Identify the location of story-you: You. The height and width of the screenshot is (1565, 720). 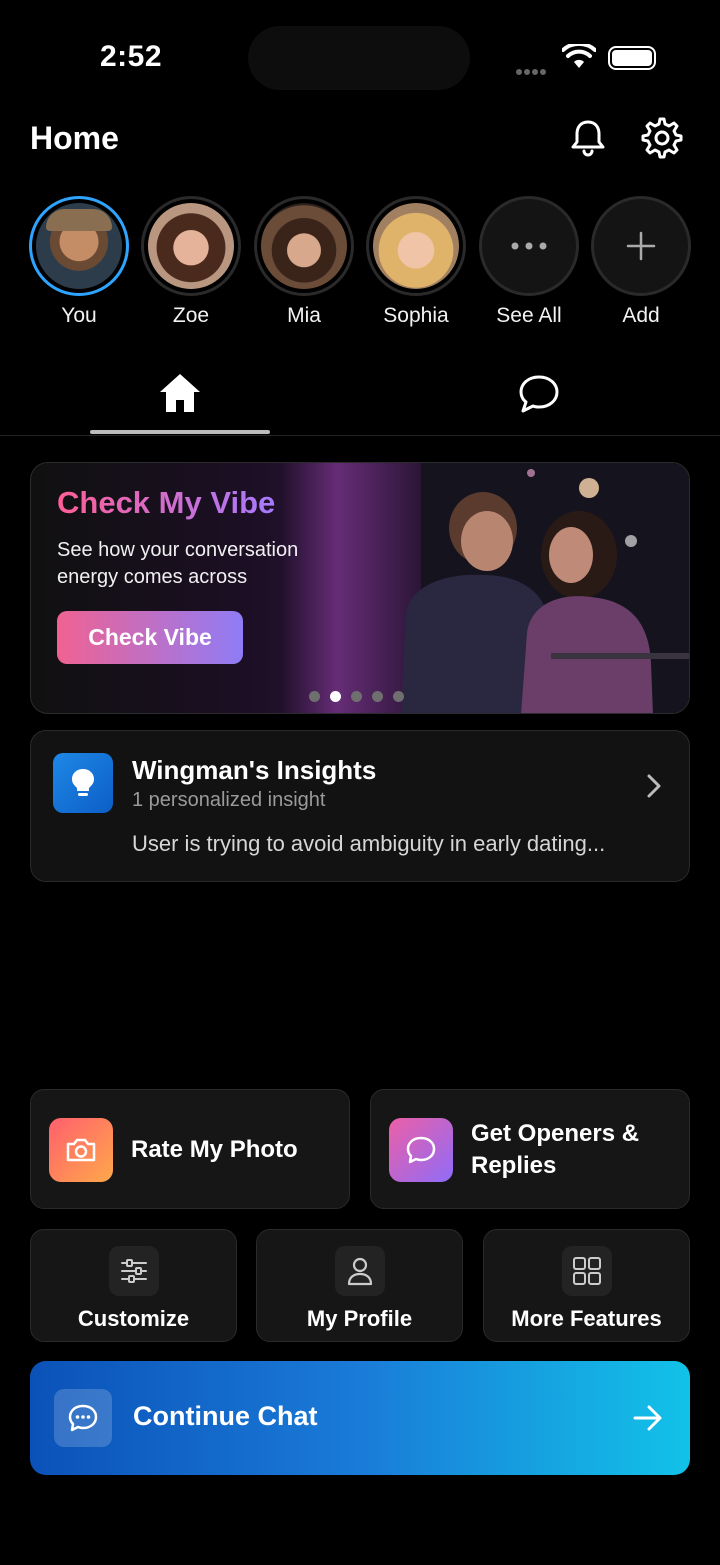
(79, 262).